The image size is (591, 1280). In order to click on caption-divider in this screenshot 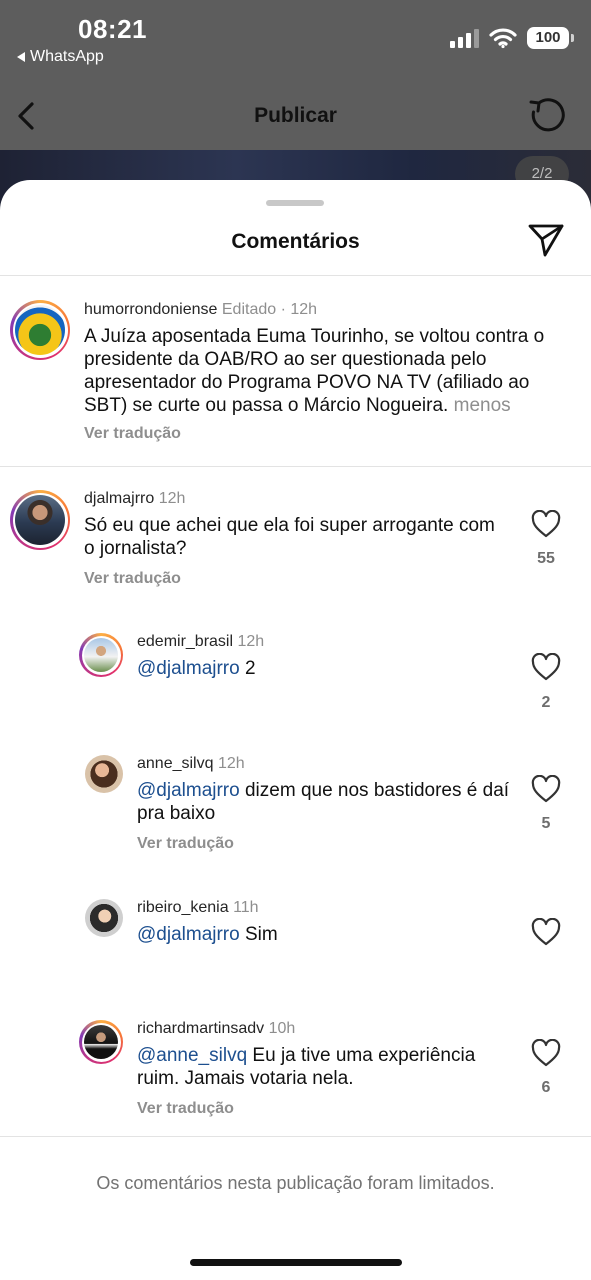, I will do `click(295, 466)`.